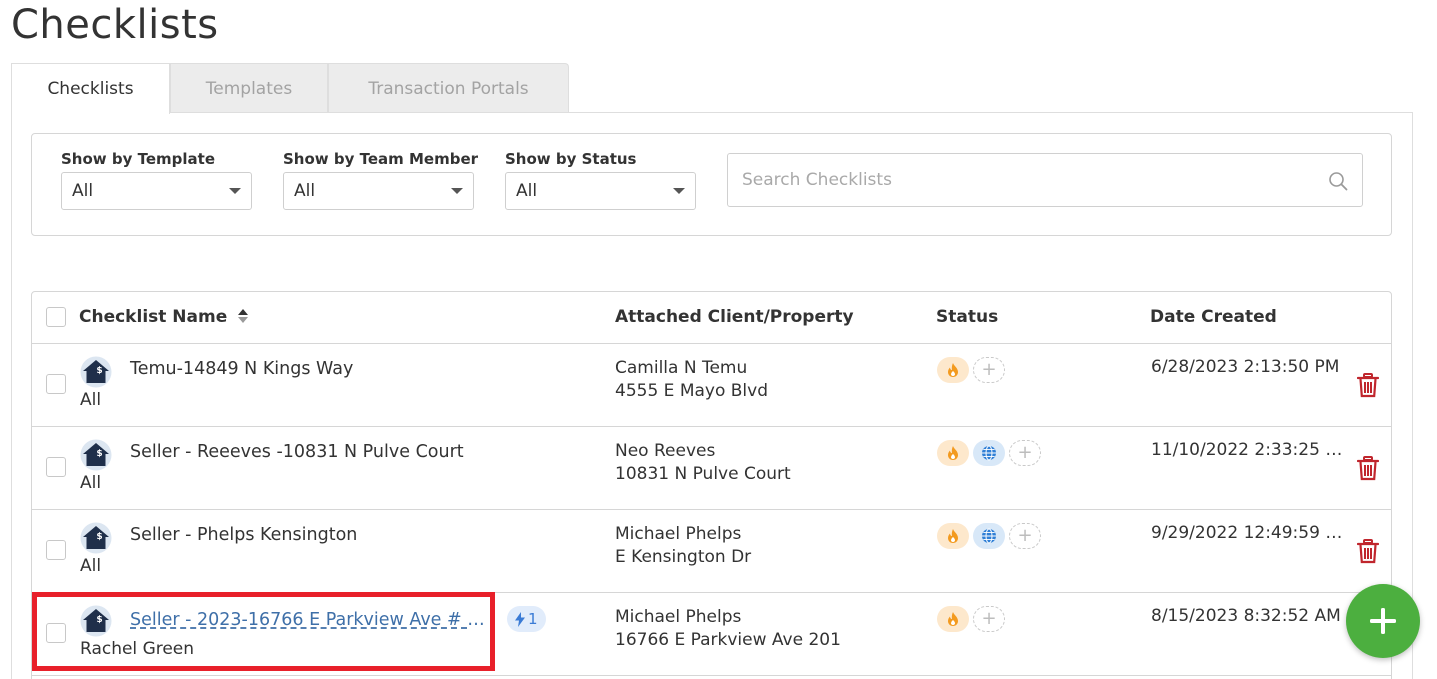 This screenshot has width=1437, height=679. Describe the element at coordinates (1338, 181) in the screenshot. I see `search-icon` at that location.